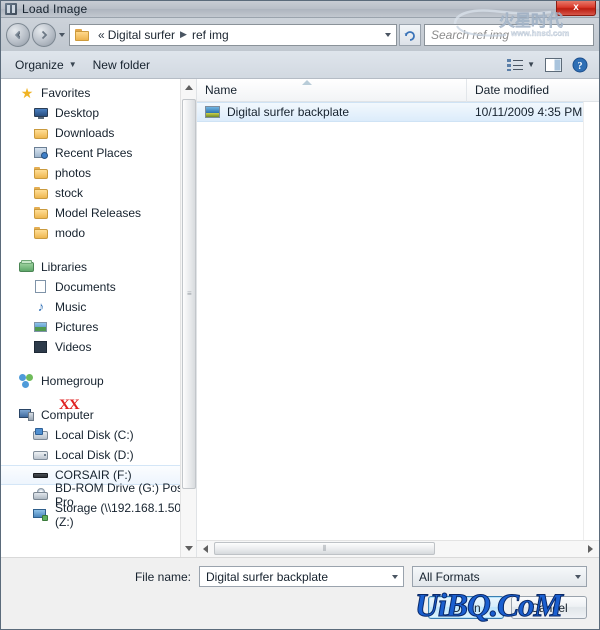  What do you see at coordinates (98, 93) in the screenshot?
I see `sidebar-group-favorites: ★ Favorites` at bounding box center [98, 93].